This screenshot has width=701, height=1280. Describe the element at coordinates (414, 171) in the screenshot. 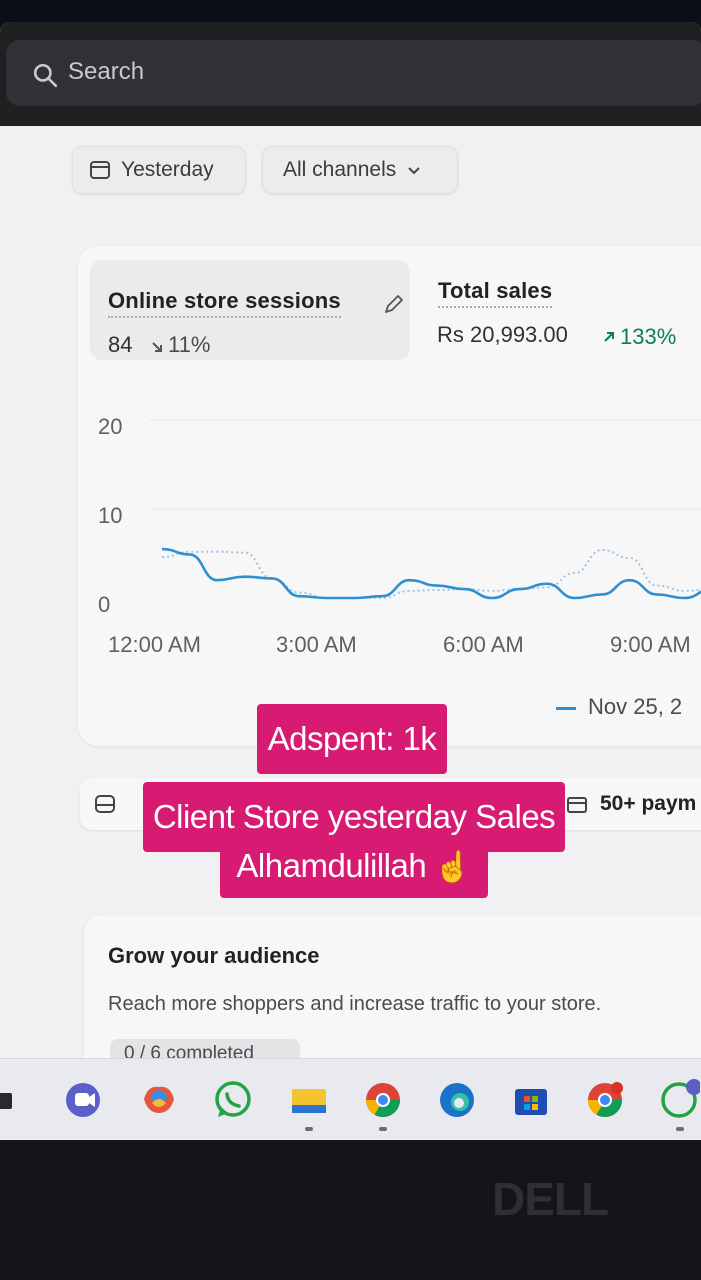

I see `chevron-down-icon` at that location.